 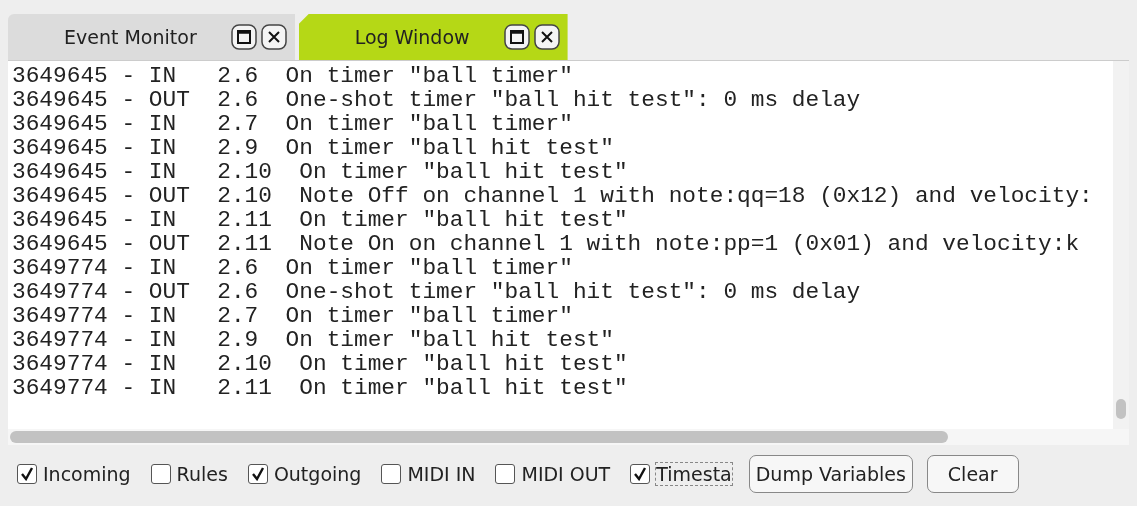 What do you see at coordinates (437, 100) in the screenshot?
I see `log-line: 3649645 - OUT 2.6 One-shot timer "ball hit test": 0 ms delay` at bounding box center [437, 100].